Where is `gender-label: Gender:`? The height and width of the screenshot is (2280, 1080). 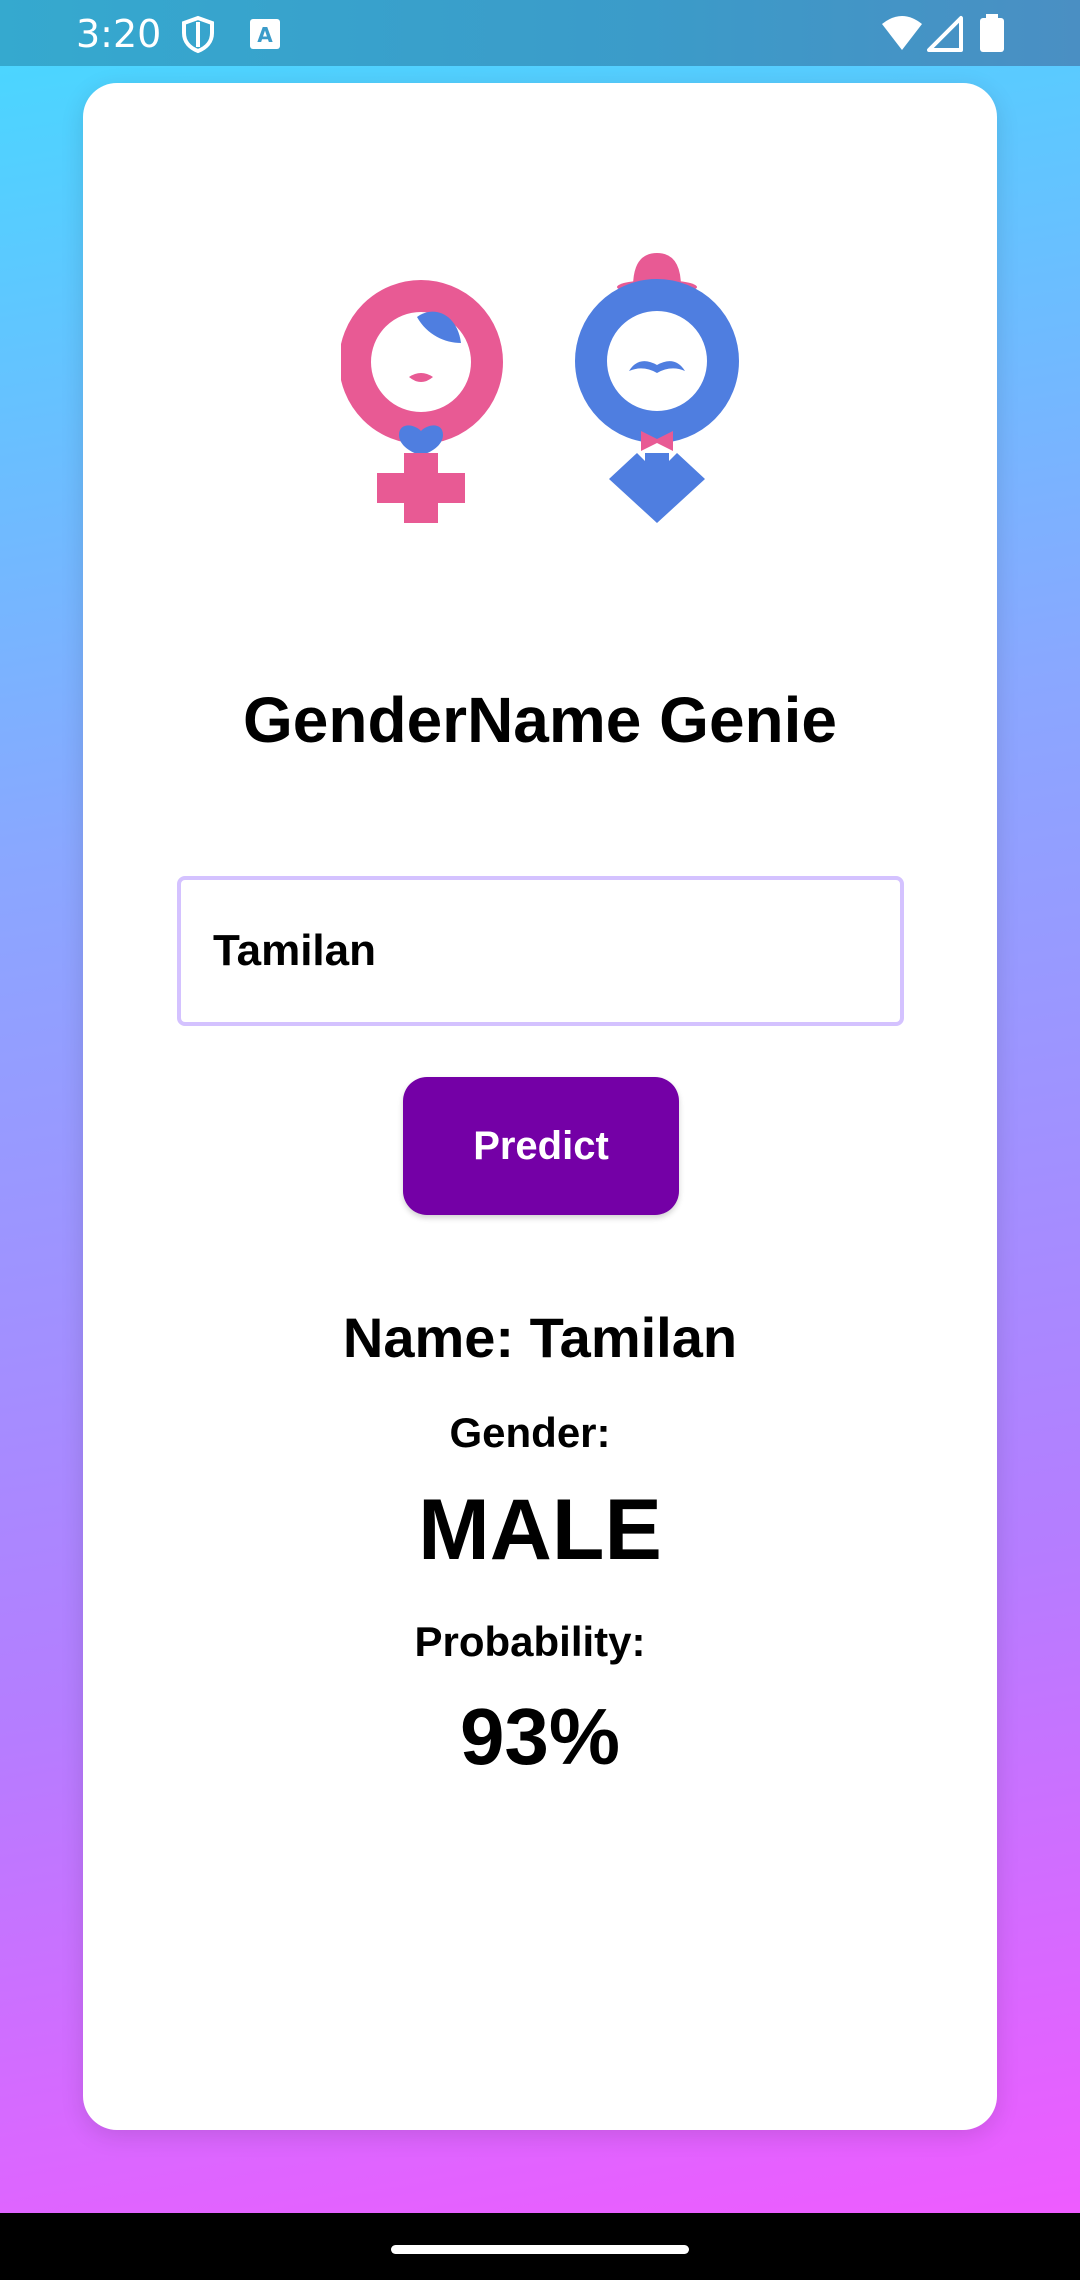
gender-label: Gender: is located at coordinates (530, 1432).